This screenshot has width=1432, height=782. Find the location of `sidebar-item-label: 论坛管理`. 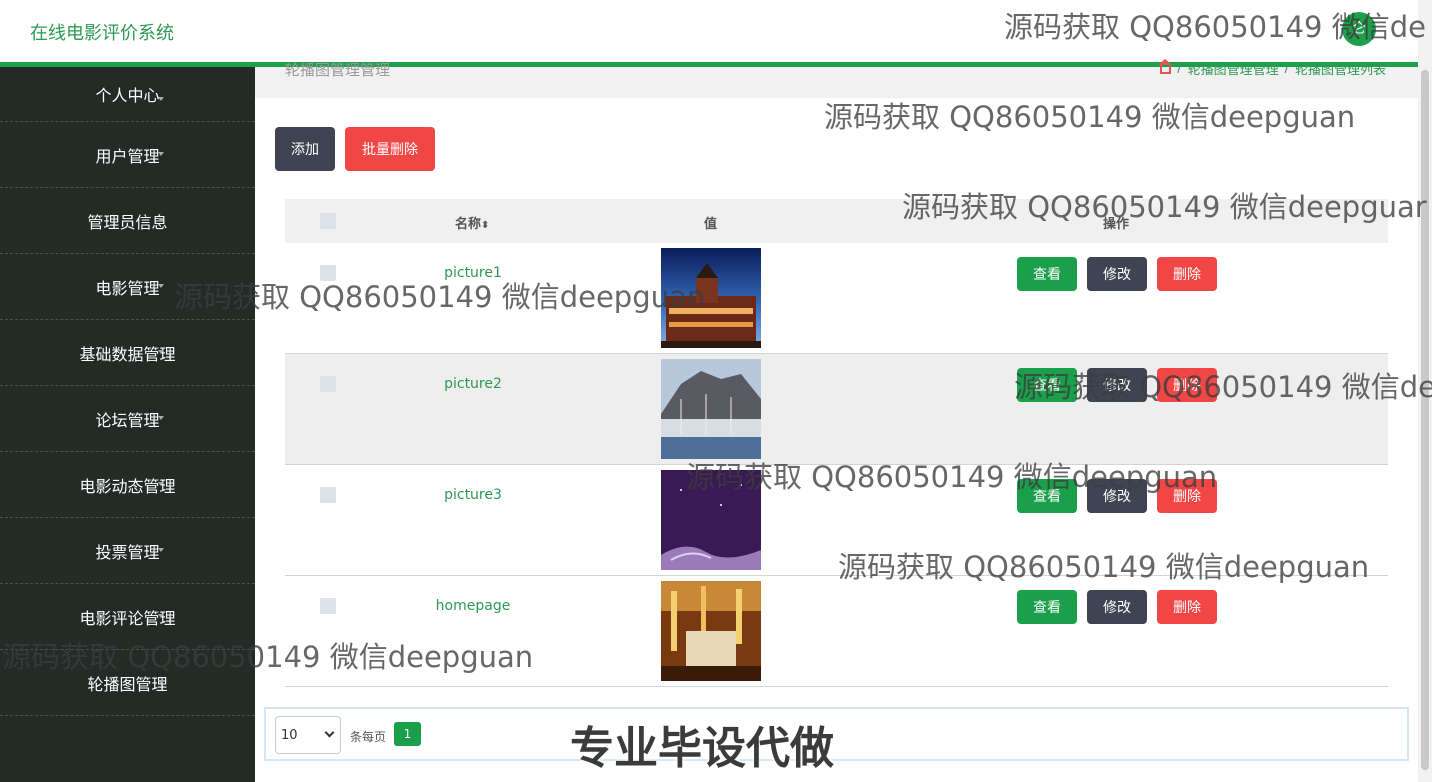

sidebar-item-label: 论坛管理 is located at coordinates (127, 420).